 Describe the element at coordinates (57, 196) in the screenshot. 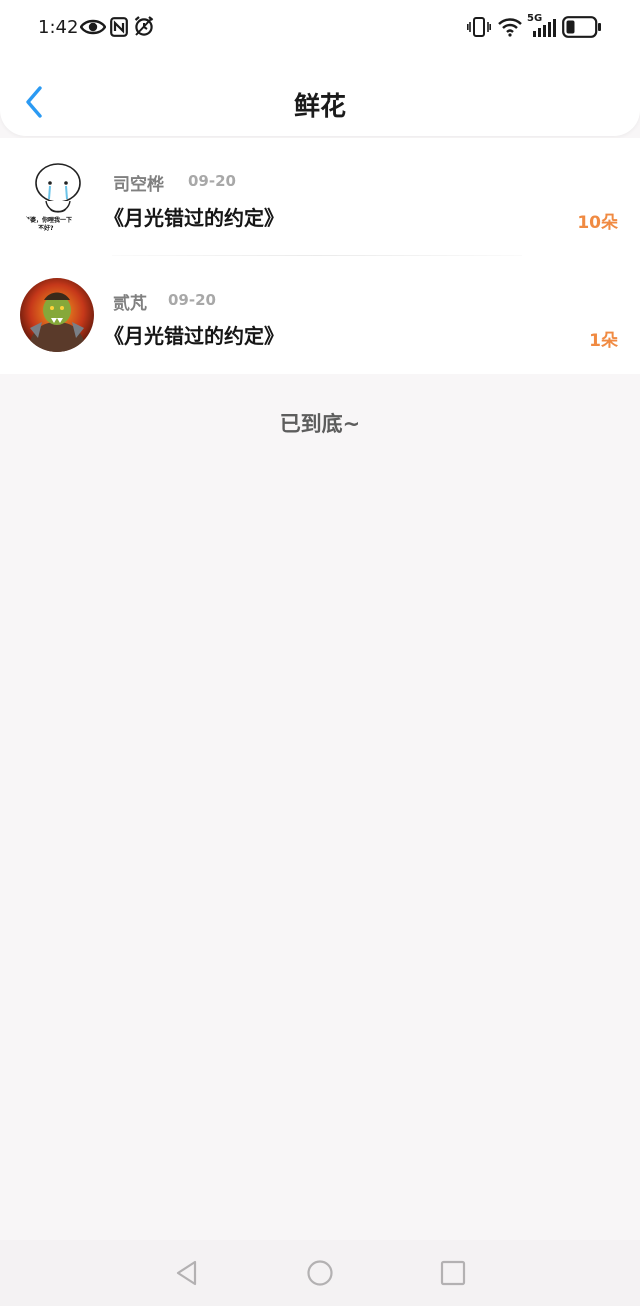

I see `avatar: 老婆，你哩我一下 不好?` at that location.